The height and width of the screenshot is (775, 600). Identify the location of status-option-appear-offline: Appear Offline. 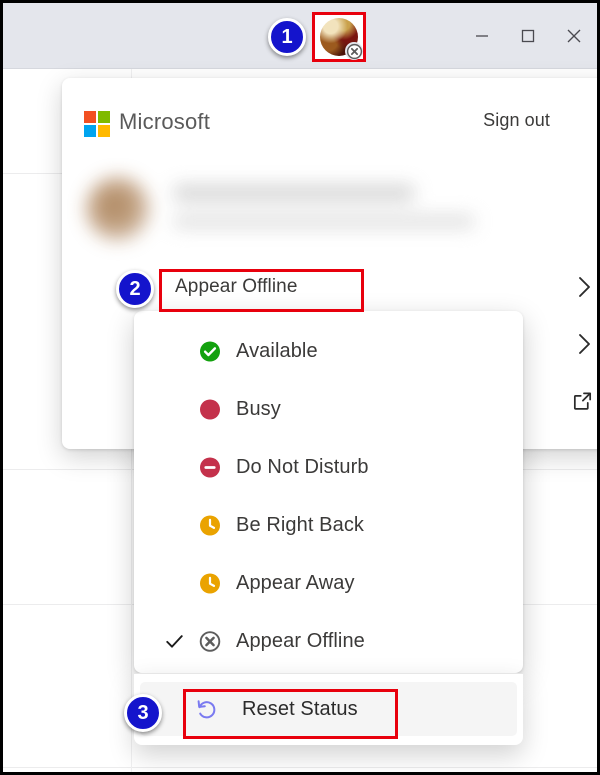
(328, 641).